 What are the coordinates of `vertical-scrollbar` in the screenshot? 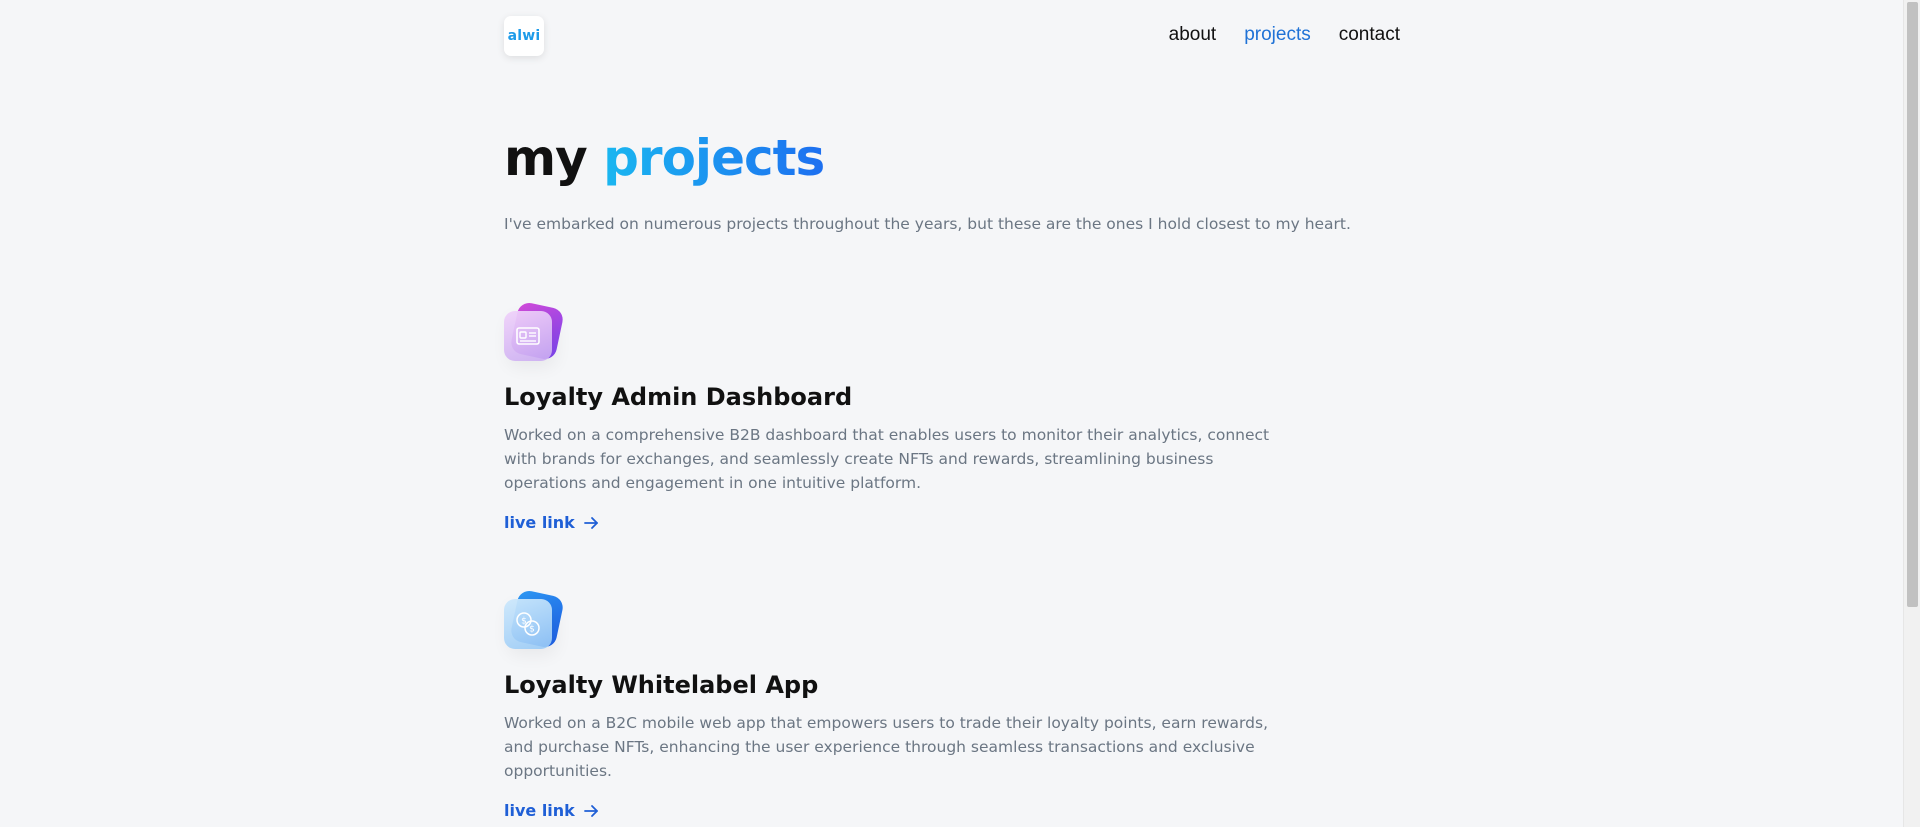 It's located at (1911, 413).